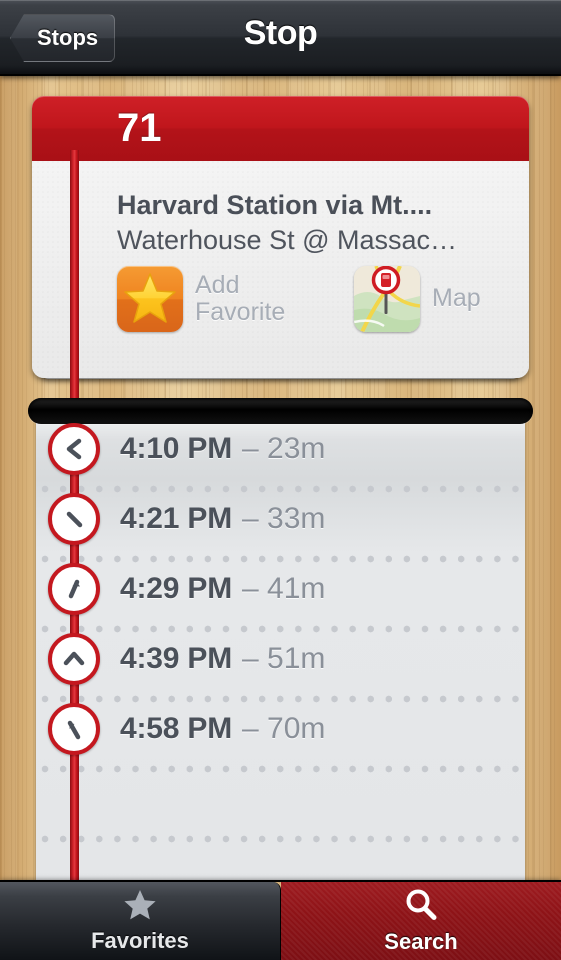 This screenshot has height=960, width=561. What do you see at coordinates (140, 940) in the screenshot?
I see `tab-favorites-label: Favorites` at bounding box center [140, 940].